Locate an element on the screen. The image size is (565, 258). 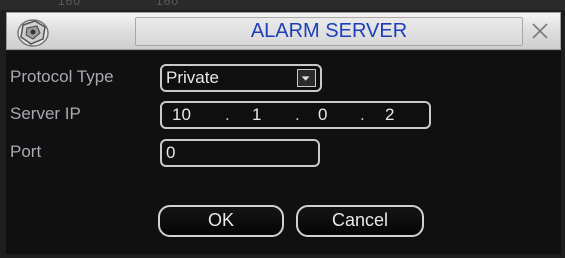
ip-octet-2: 1 is located at coordinates (256, 115).